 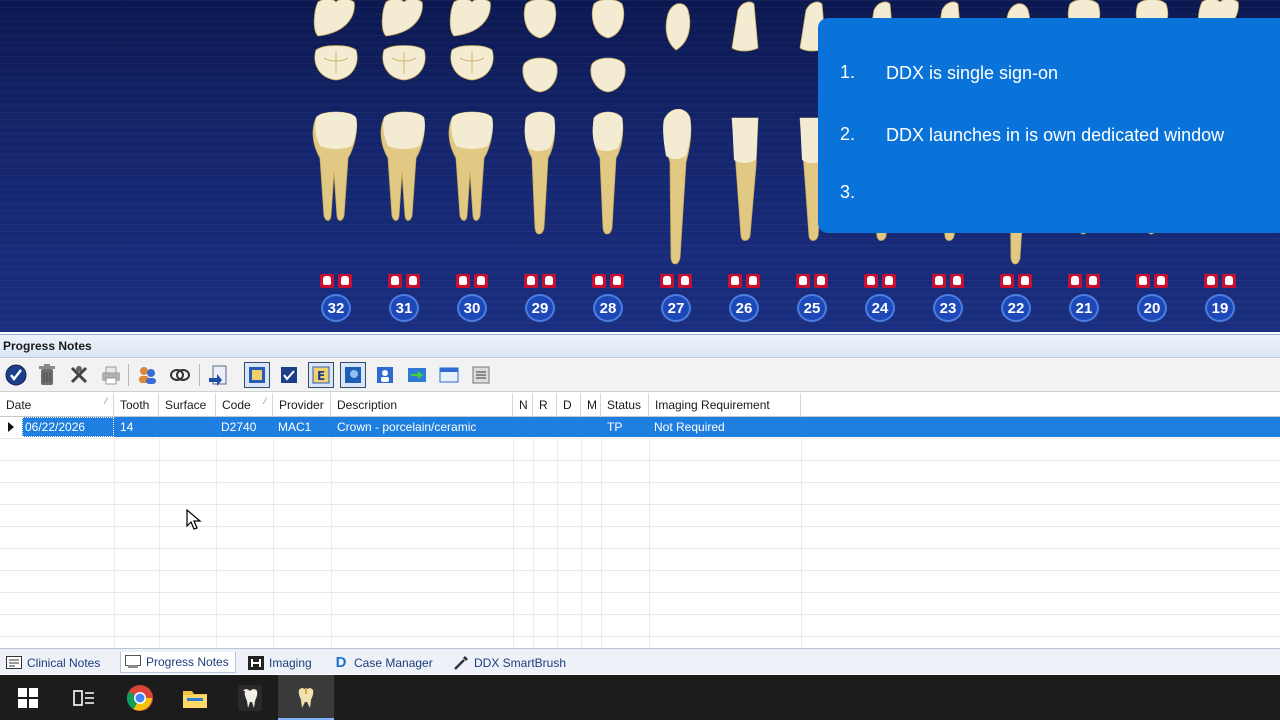 What do you see at coordinates (676, 308) in the screenshot?
I see `tooth-number: 27` at bounding box center [676, 308].